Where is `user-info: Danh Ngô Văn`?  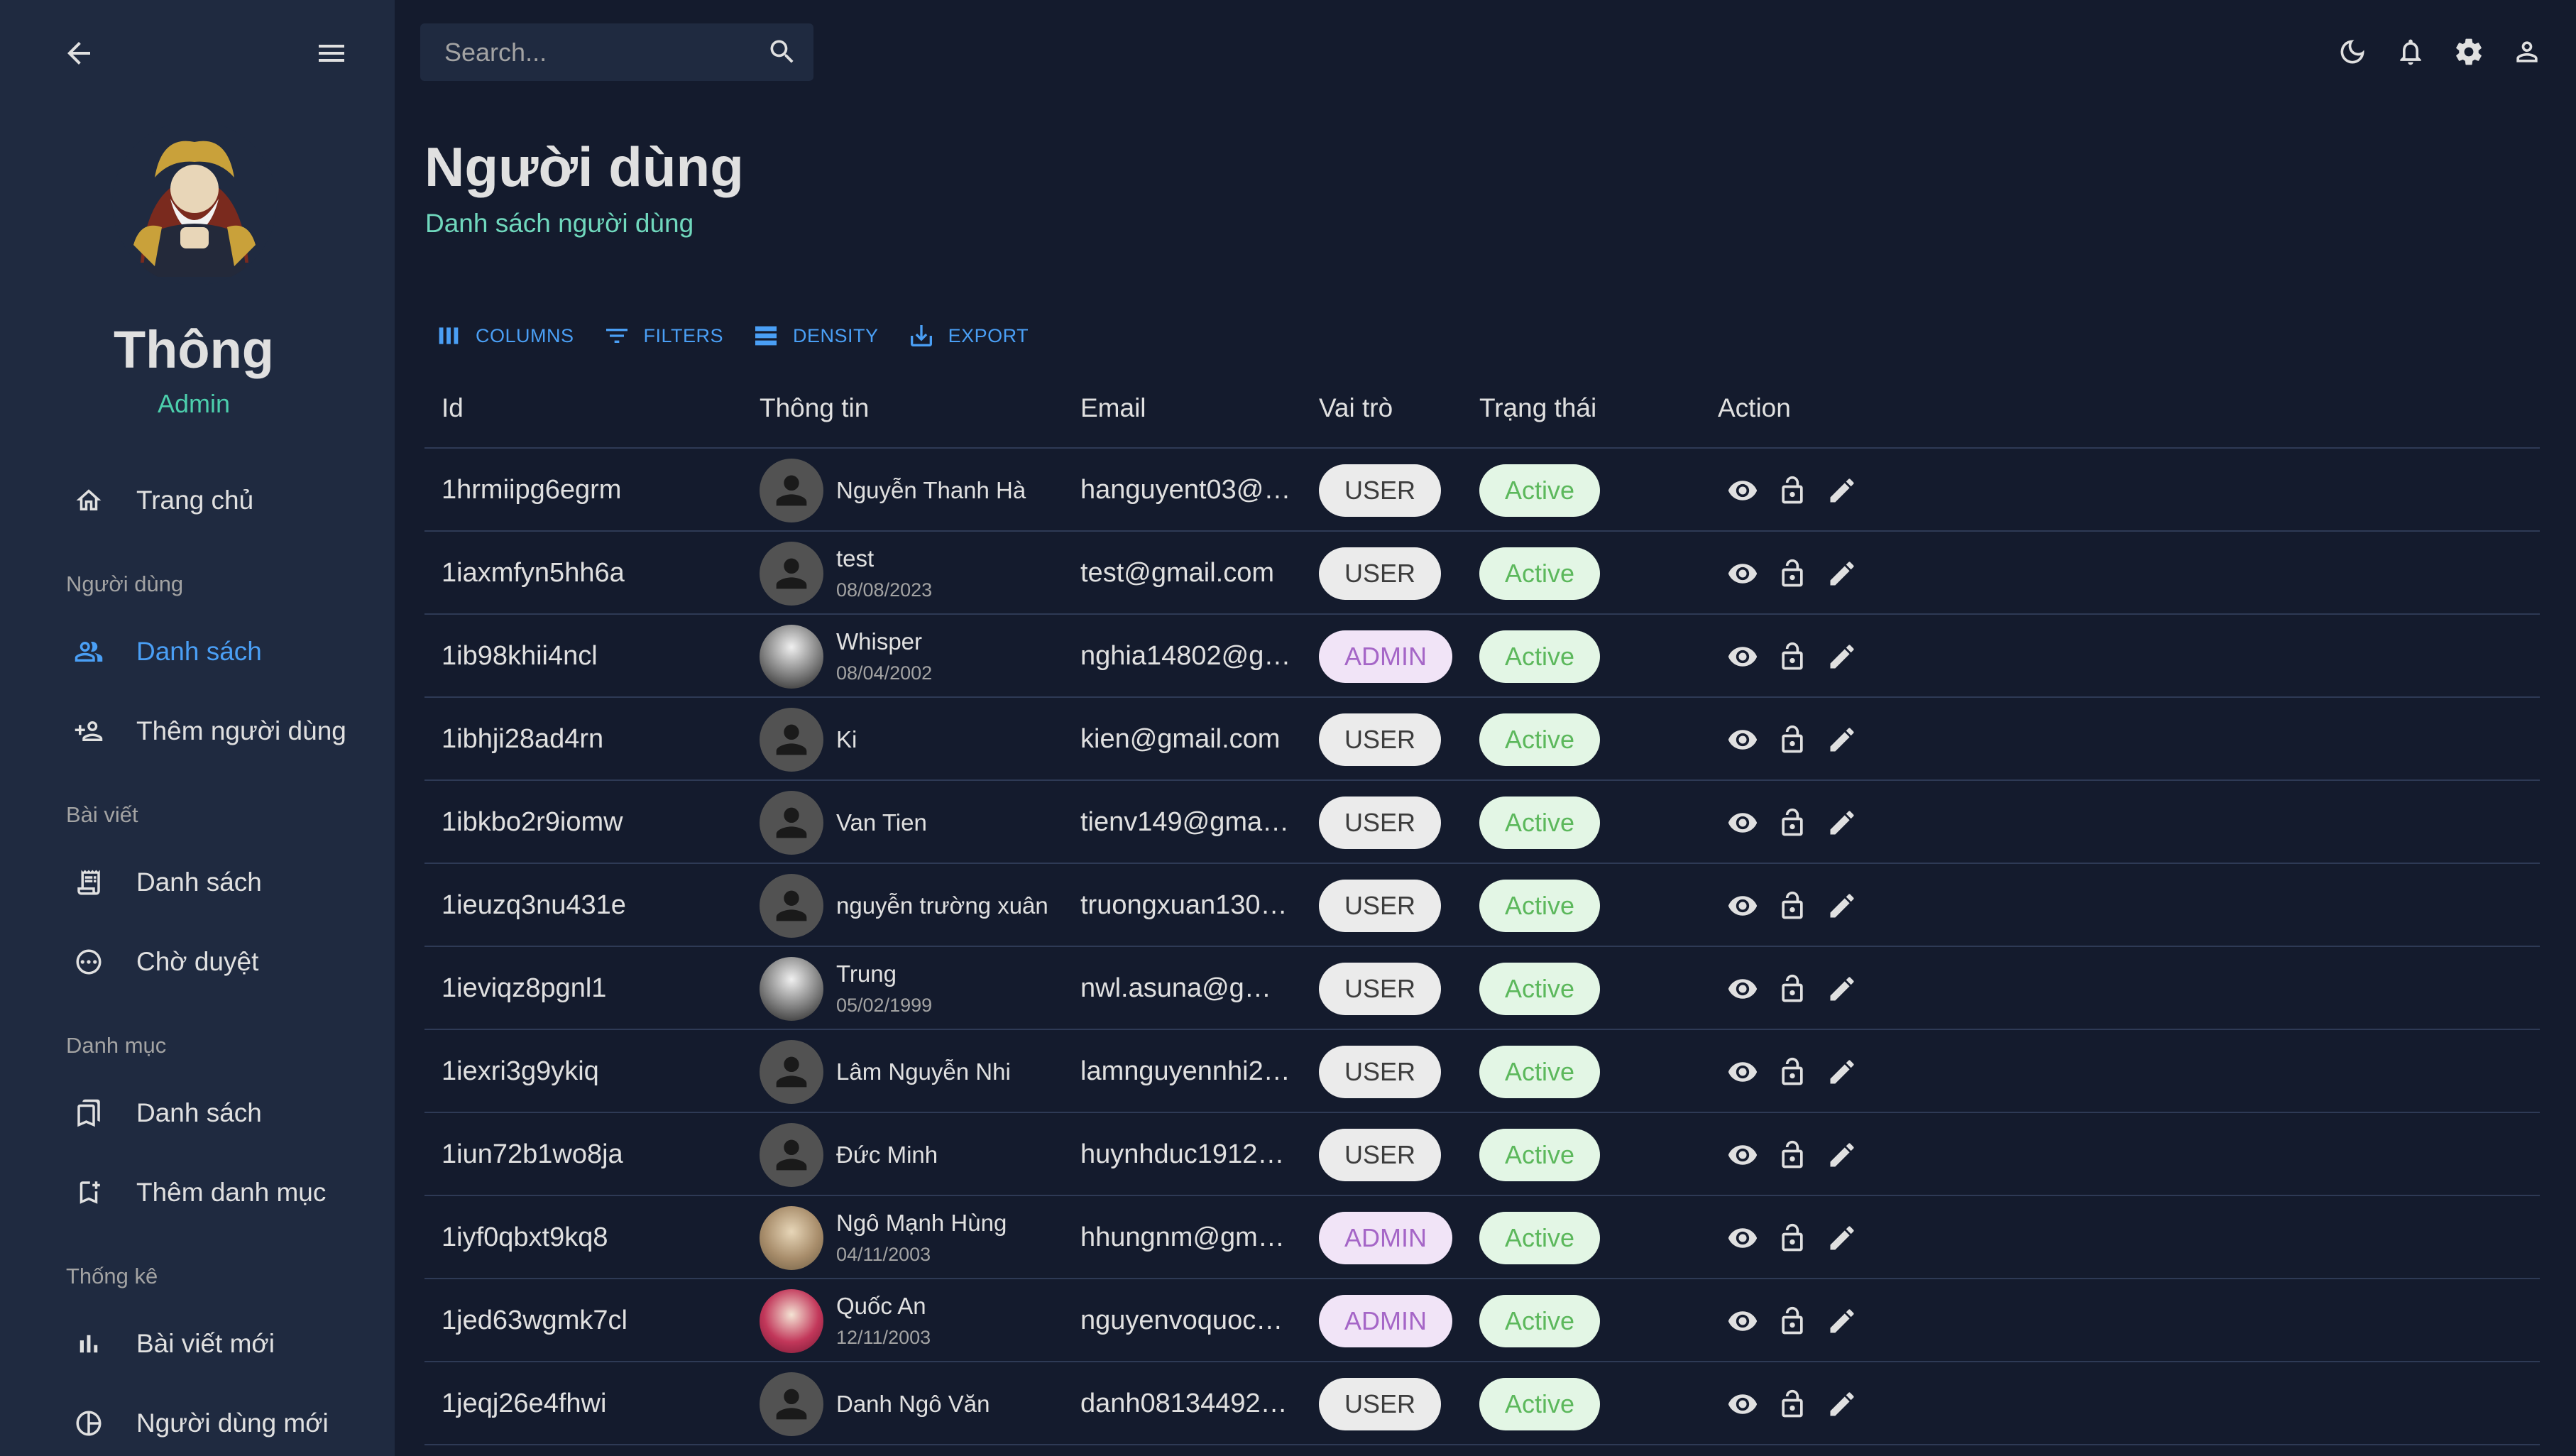 user-info: Danh Ngô Văn is located at coordinates (875, 1404).